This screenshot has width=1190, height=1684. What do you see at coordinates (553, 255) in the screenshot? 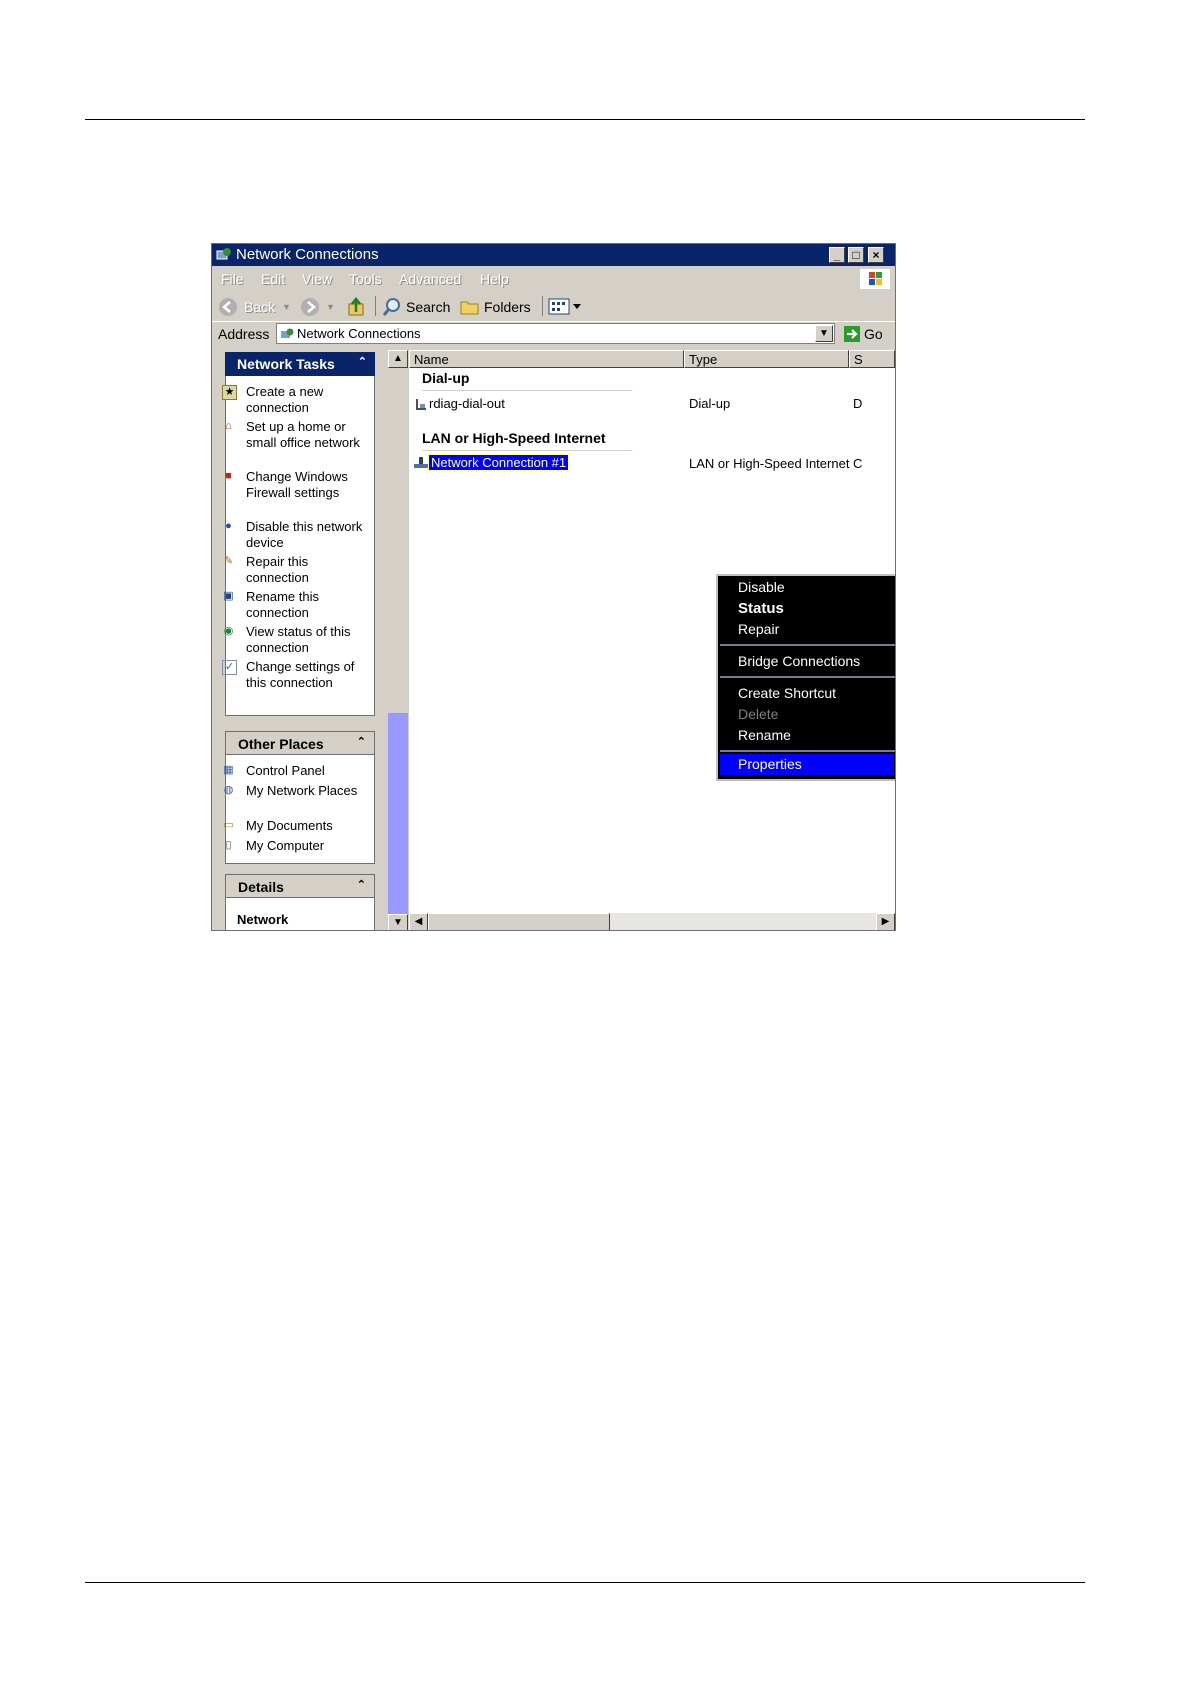
I see `title-bar: Network Connections _ □ ×` at bounding box center [553, 255].